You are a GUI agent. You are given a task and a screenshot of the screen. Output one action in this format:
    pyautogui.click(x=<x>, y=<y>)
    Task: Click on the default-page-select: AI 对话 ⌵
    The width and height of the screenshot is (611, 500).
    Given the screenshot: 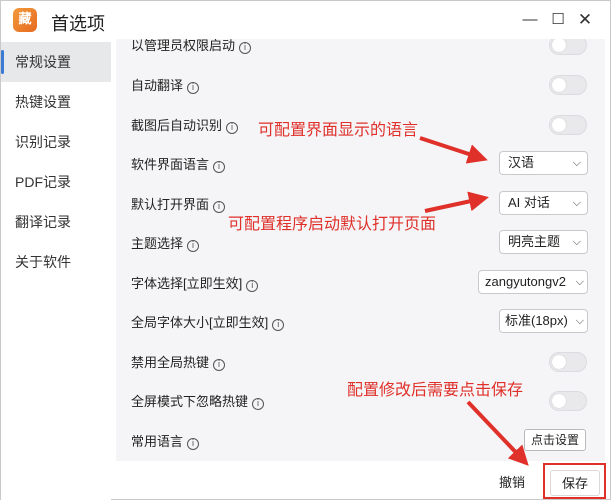 What is the action you would take?
    pyautogui.click(x=543, y=203)
    